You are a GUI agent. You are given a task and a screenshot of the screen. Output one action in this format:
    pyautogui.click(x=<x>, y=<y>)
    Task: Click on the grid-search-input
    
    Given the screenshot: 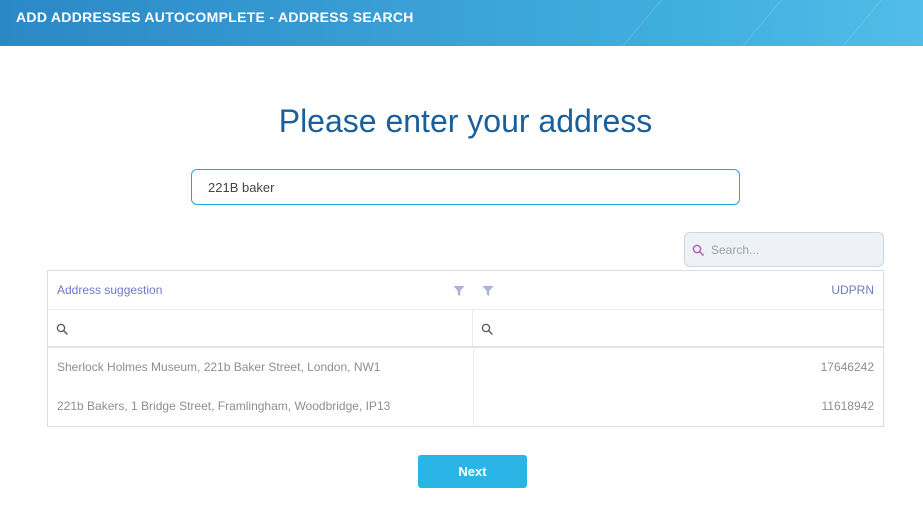 What is the action you would take?
    pyautogui.click(x=796, y=249)
    